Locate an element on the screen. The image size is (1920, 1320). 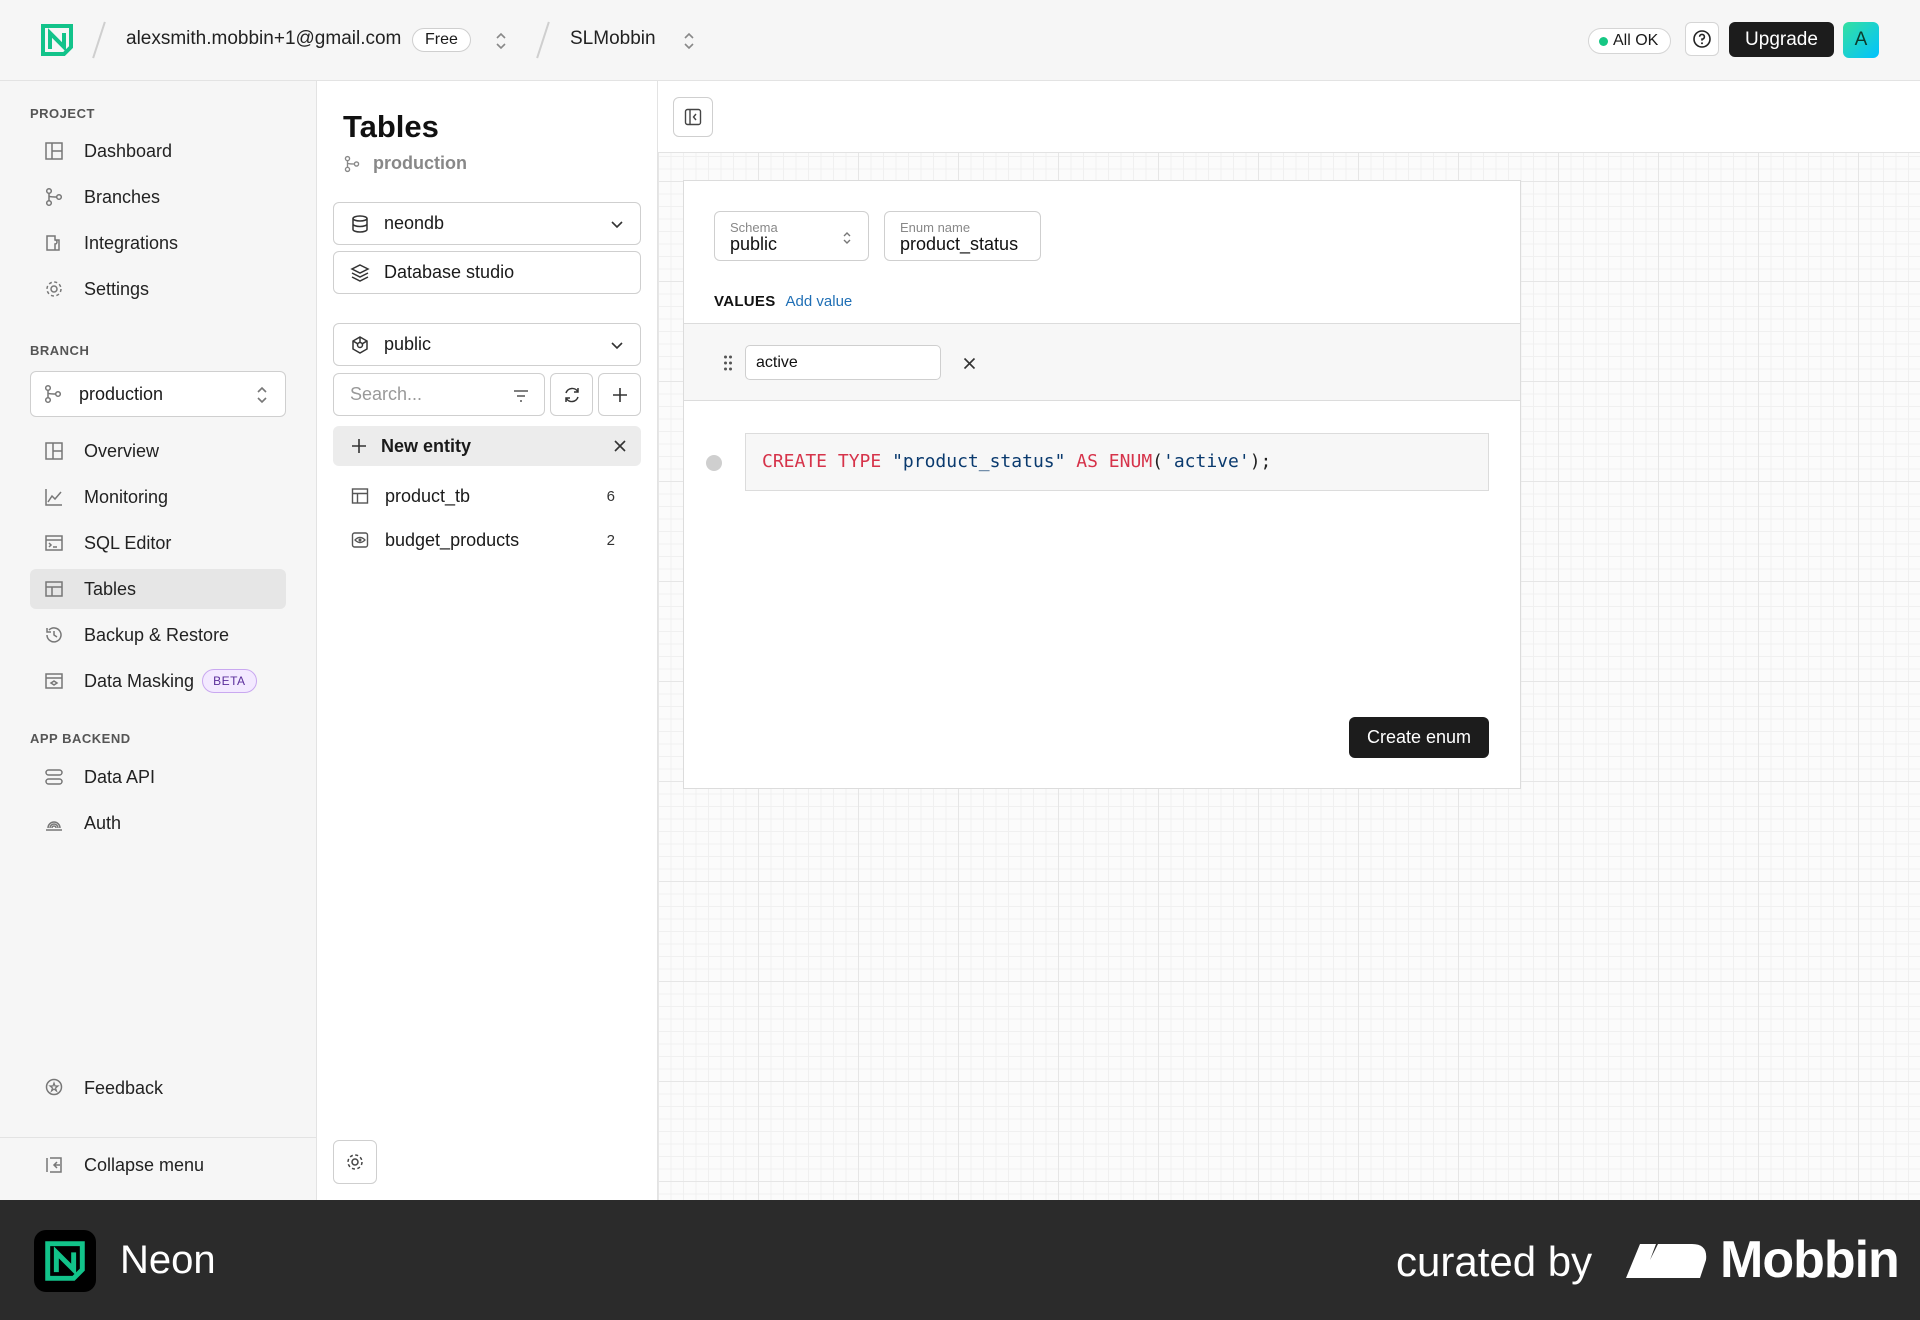
nav-item-auth: Auth is located at coordinates (158, 823).